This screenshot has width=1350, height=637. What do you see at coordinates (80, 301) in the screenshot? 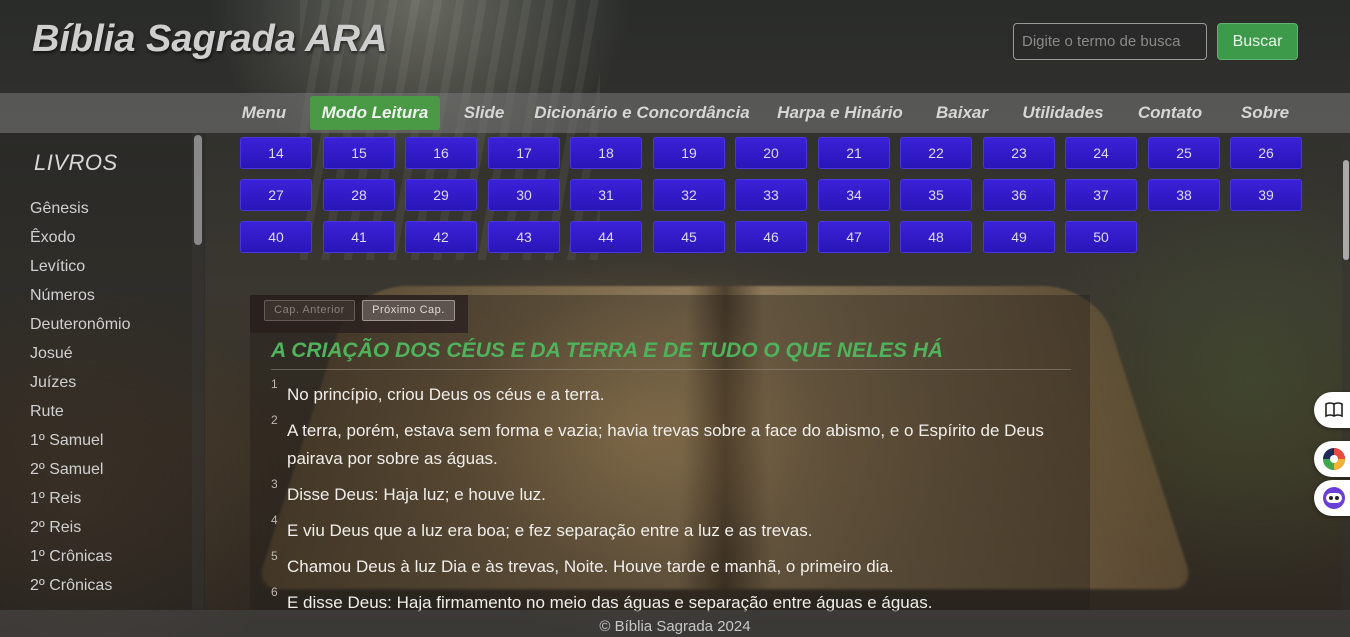
I see `book-item: Números` at bounding box center [80, 301].